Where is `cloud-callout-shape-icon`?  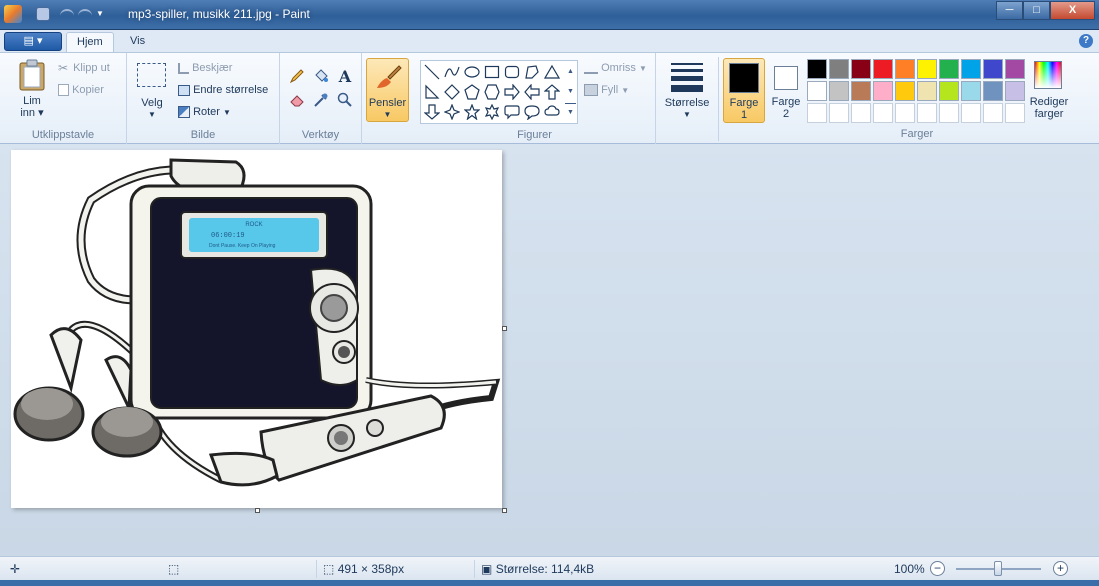
cloud-callout-shape-icon is located at coordinates (552, 112).